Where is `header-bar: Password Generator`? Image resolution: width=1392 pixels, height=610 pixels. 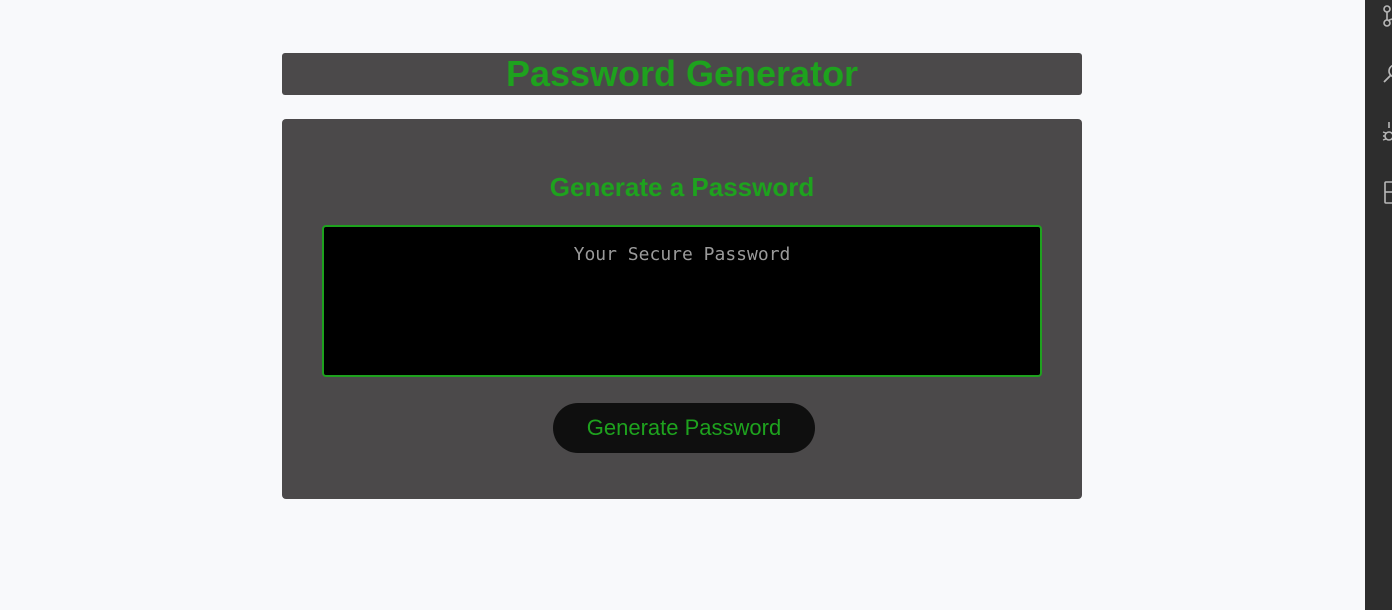
header-bar: Password Generator is located at coordinates (682, 74).